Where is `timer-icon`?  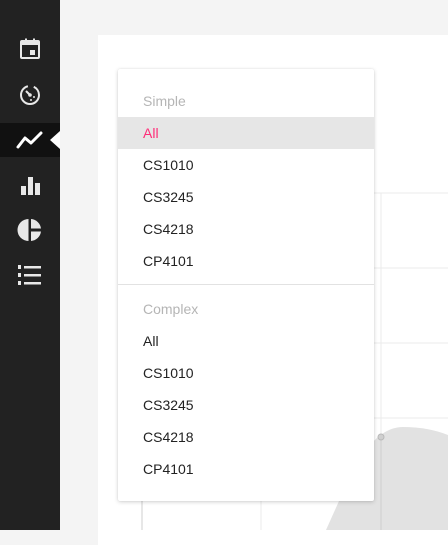
timer-icon is located at coordinates (30, 95).